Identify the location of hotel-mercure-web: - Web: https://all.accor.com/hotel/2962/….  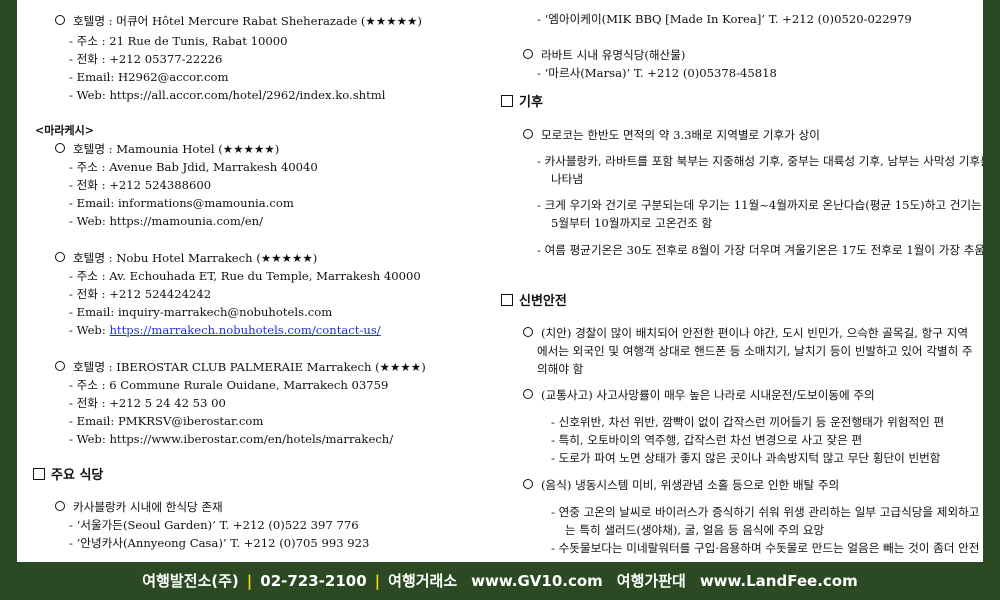
(227, 95).